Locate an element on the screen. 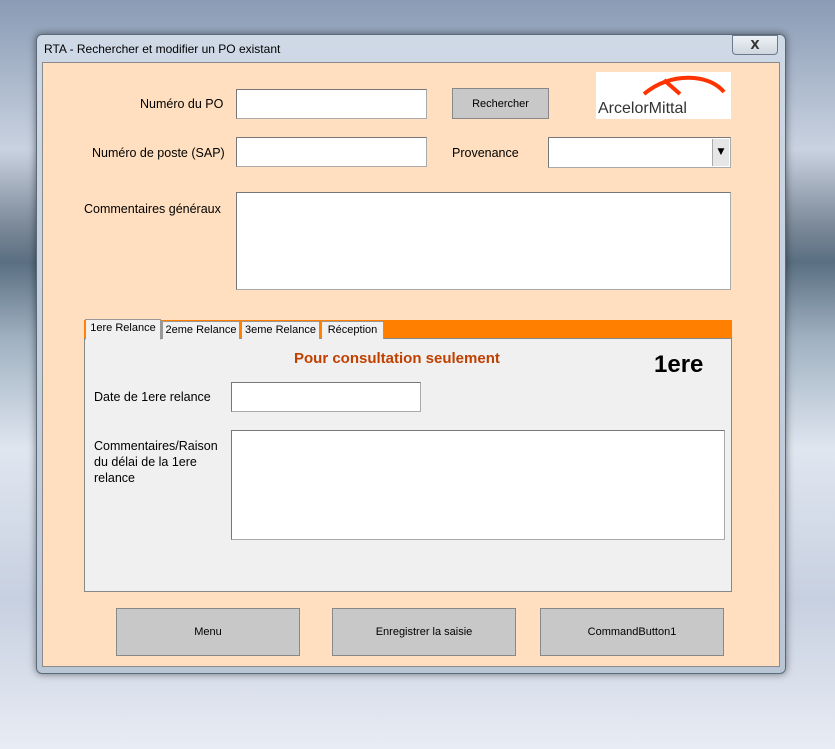 This screenshot has width=835, height=749. close-button: X is located at coordinates (755, 45).